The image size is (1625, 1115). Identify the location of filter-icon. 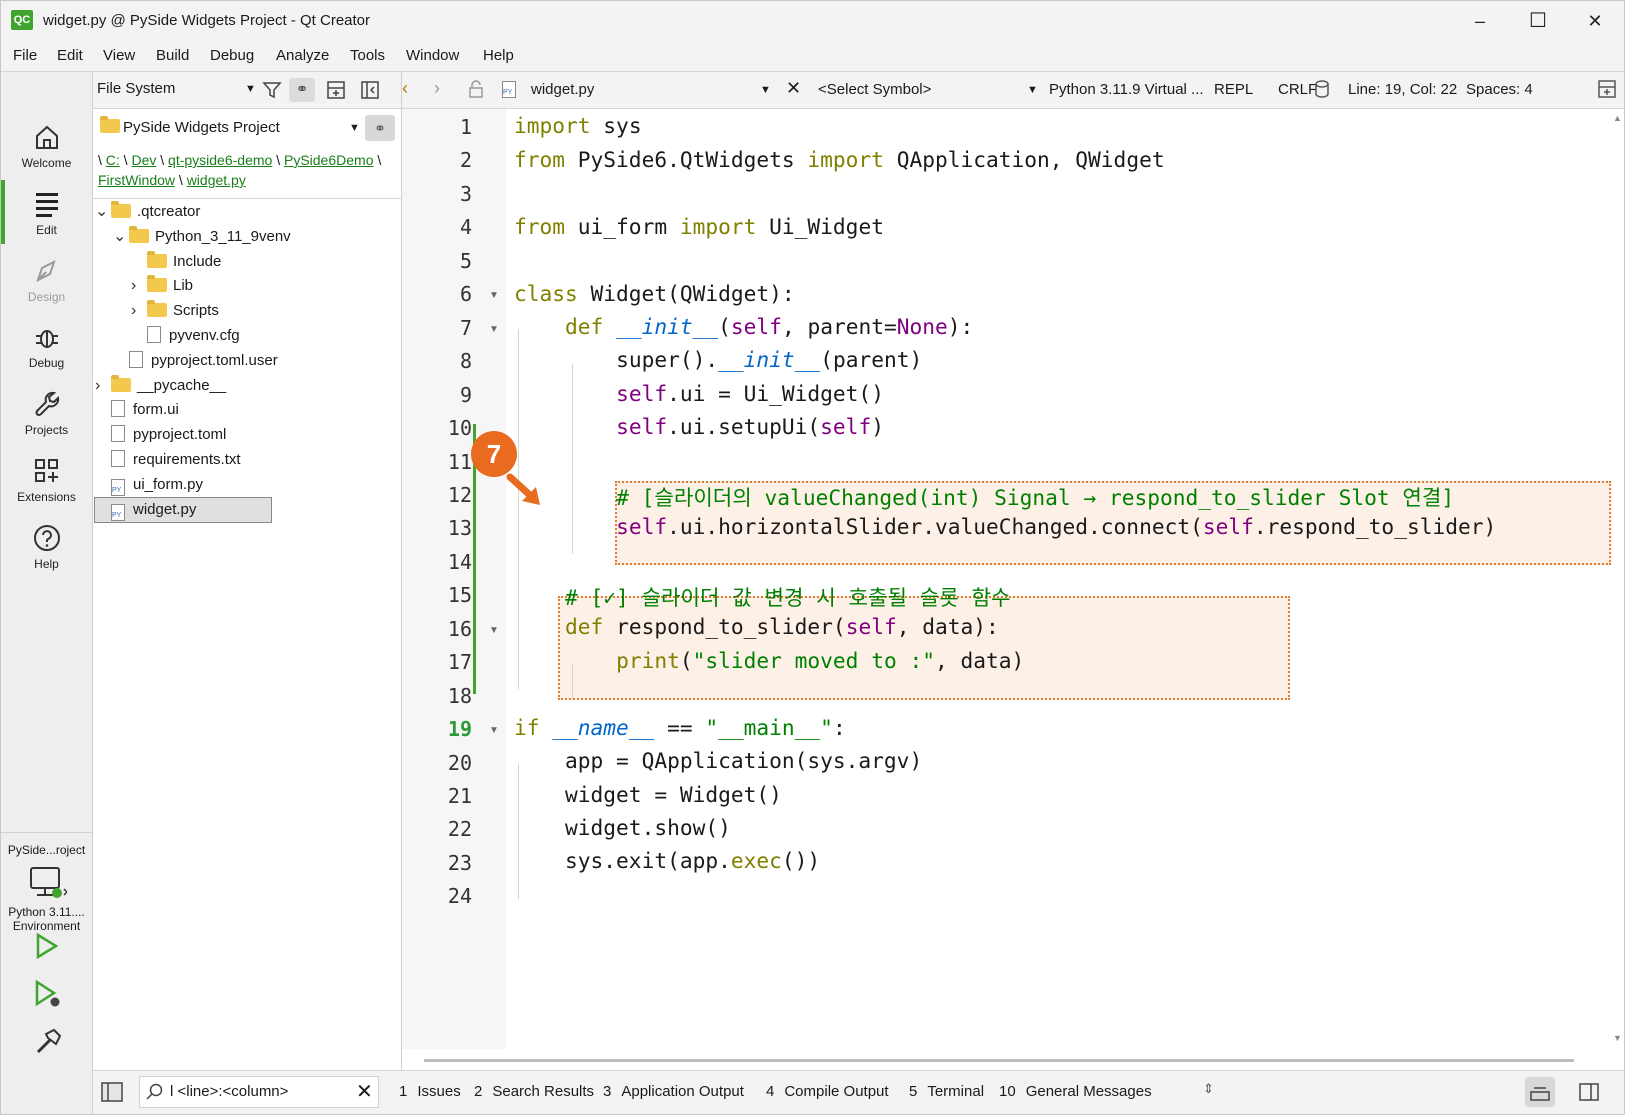
(272, 90).